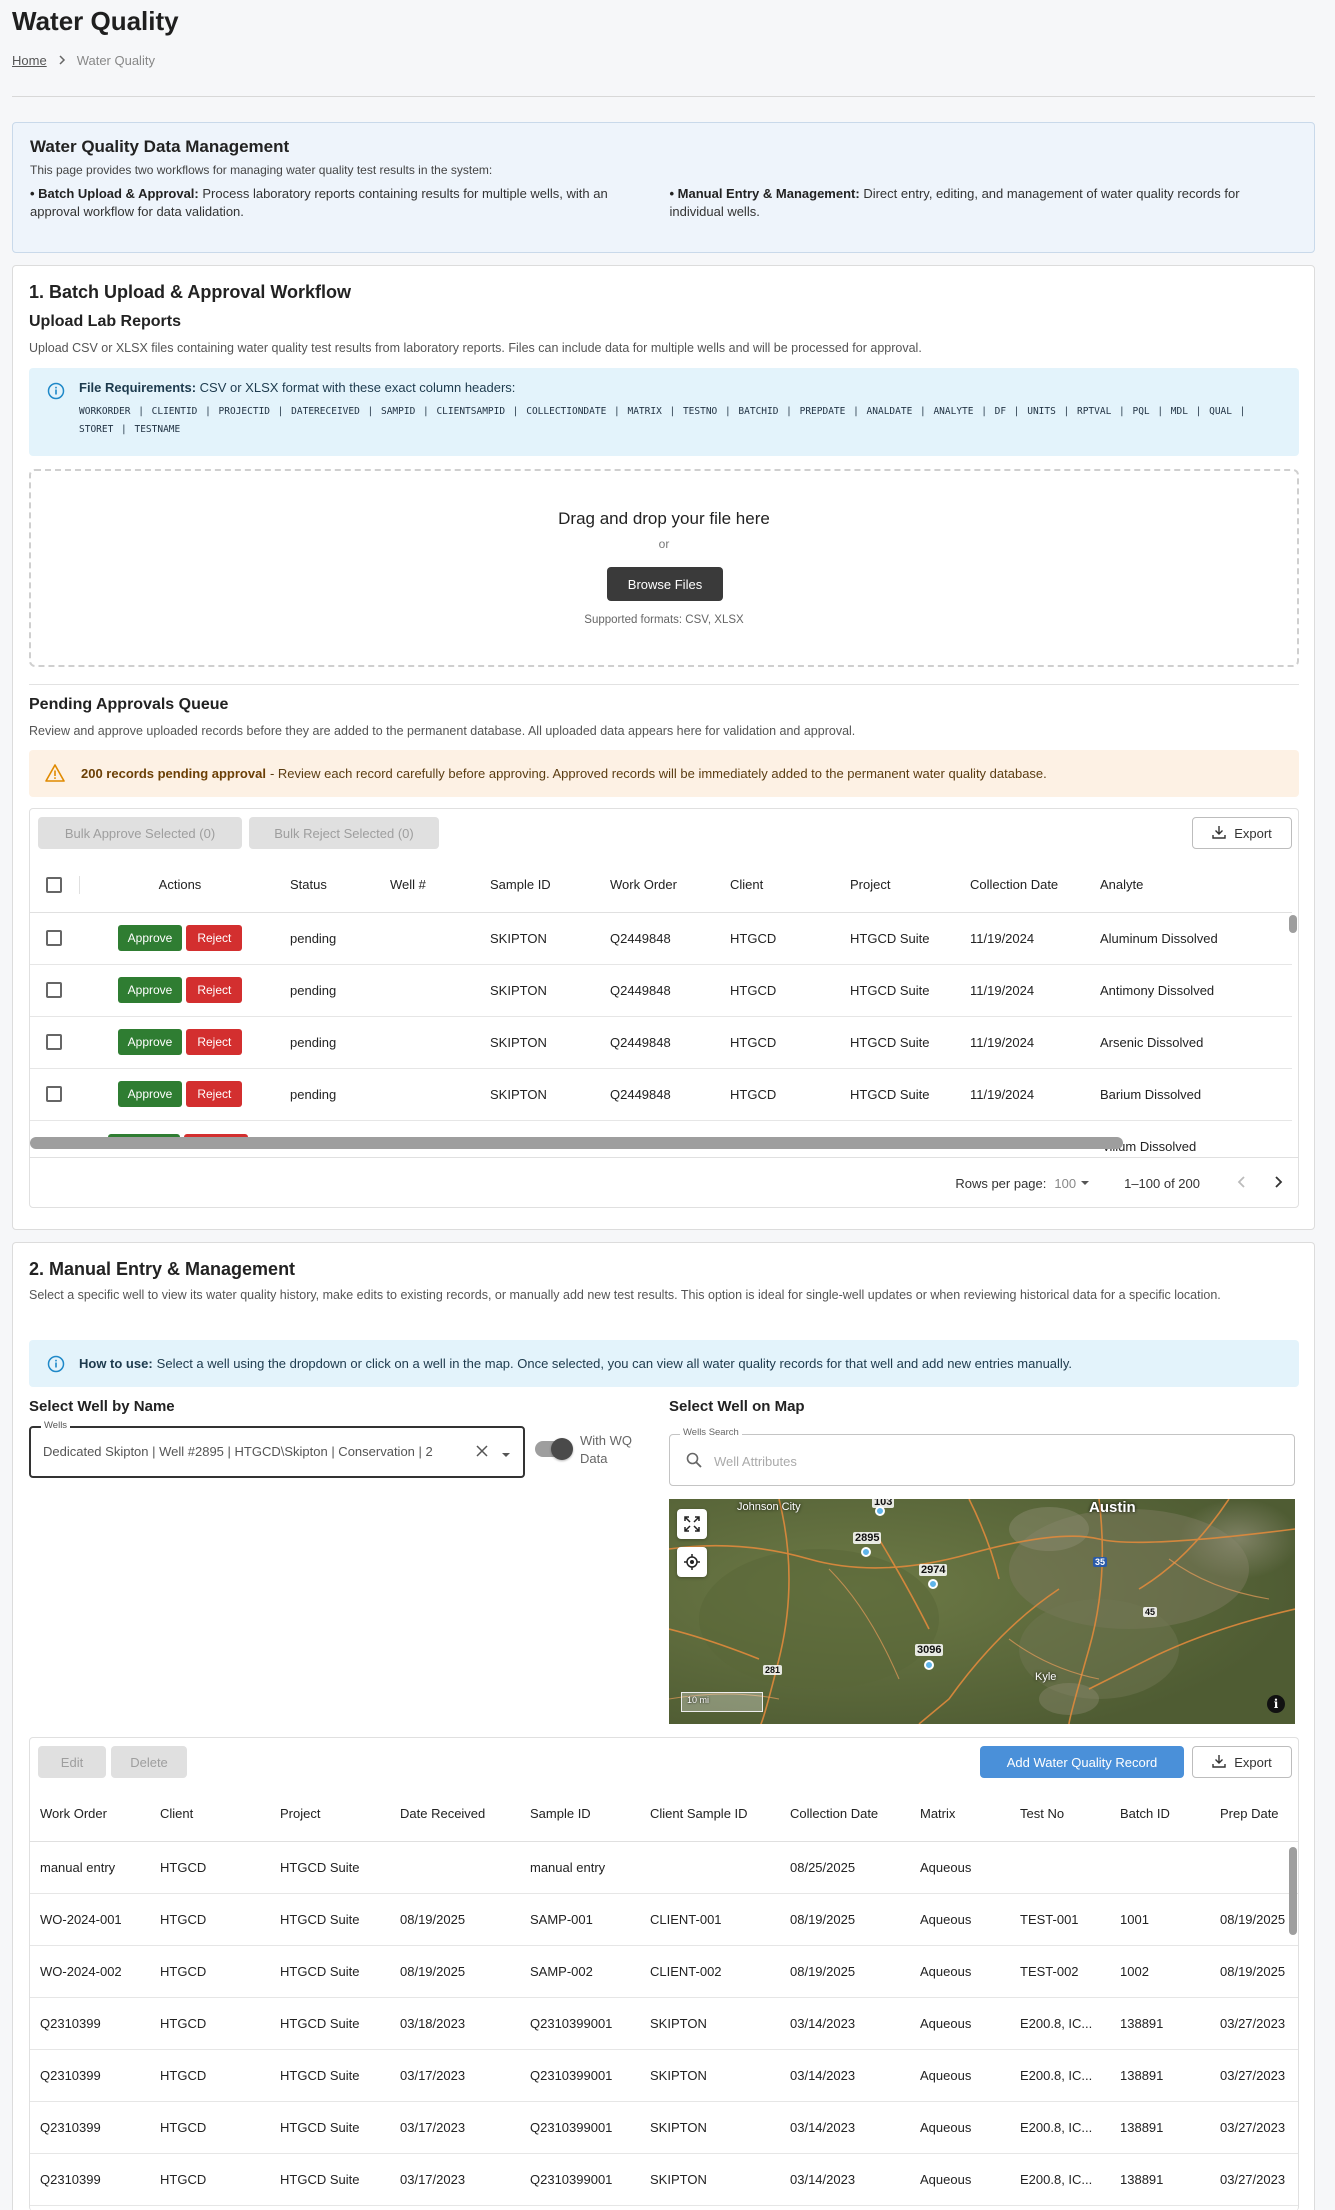 This screenshot has width=1335, height=2210. Describe the element at coordinates (140, 833) in the screenshot. I see `bulk-approve-button: Bulk Approve Selected (0)` at that location.